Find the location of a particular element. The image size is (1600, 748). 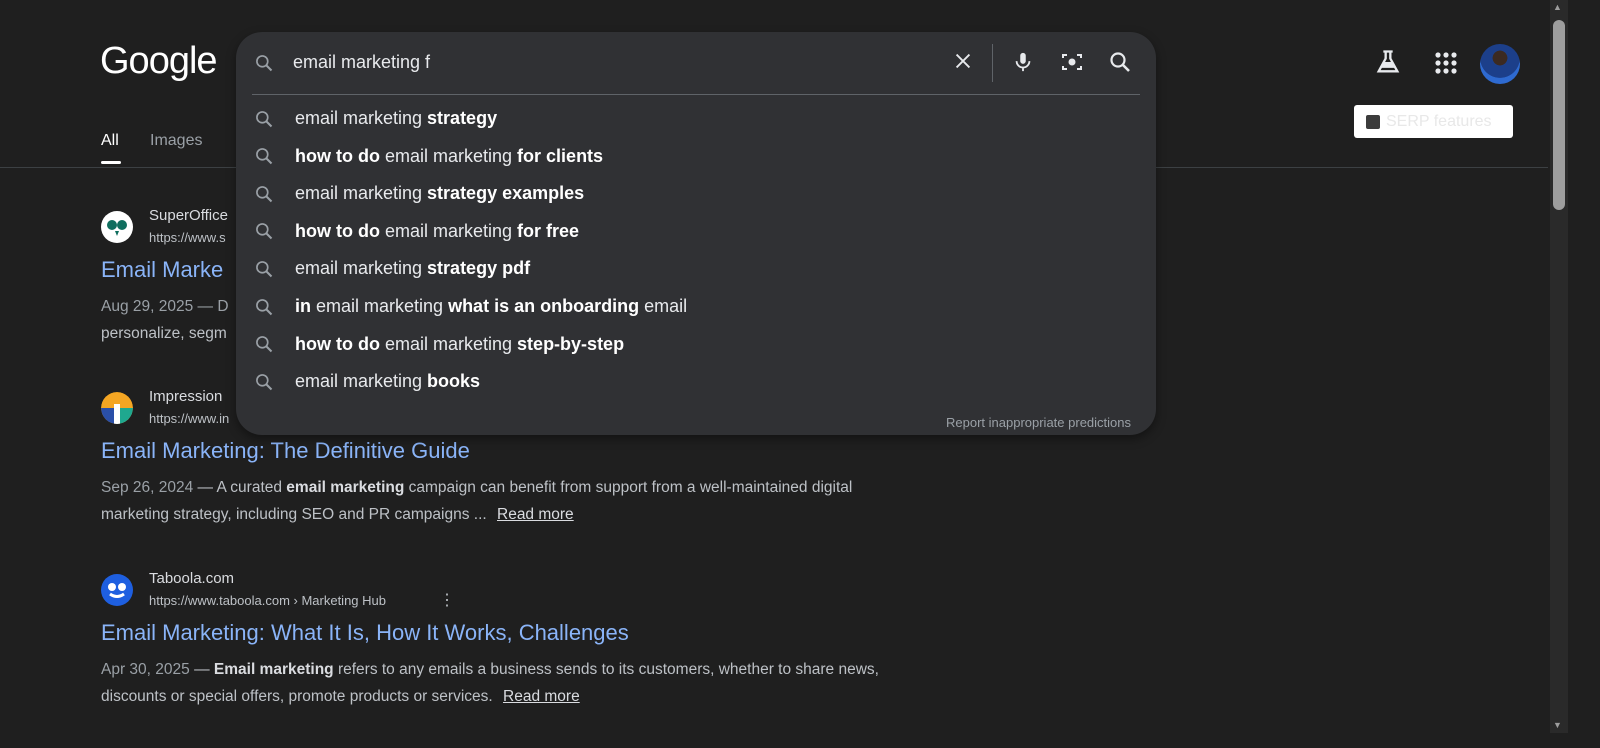

suggestion-text: how to do email marketing for free is located at coordinates (437, 231).